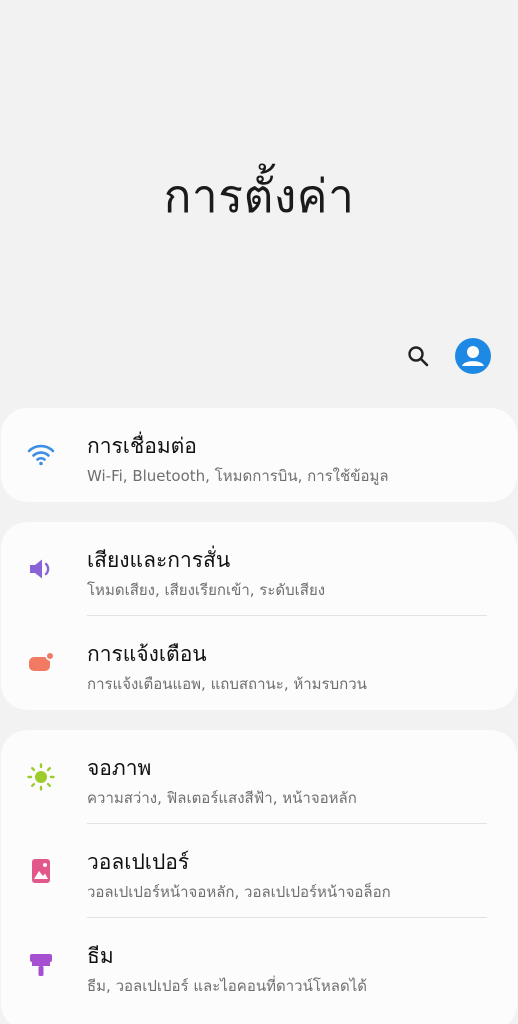 The image size is (518, 1024). Describe the element at coordinates (41, 965) in the screenshot. I see `theme-icon` at that location.